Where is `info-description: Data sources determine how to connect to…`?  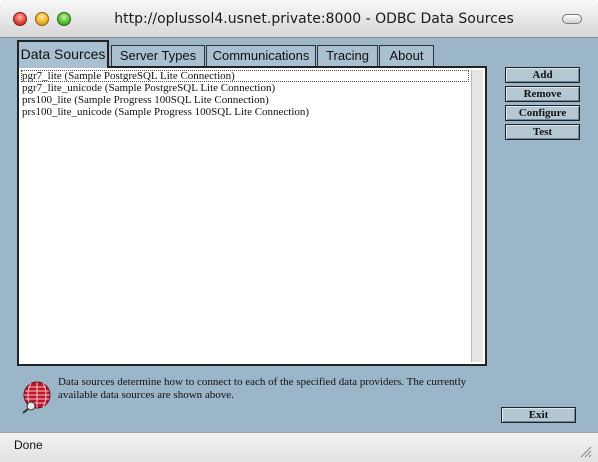
info-description: Data sources determine how to connect to… is located at coordinates (262, 388).